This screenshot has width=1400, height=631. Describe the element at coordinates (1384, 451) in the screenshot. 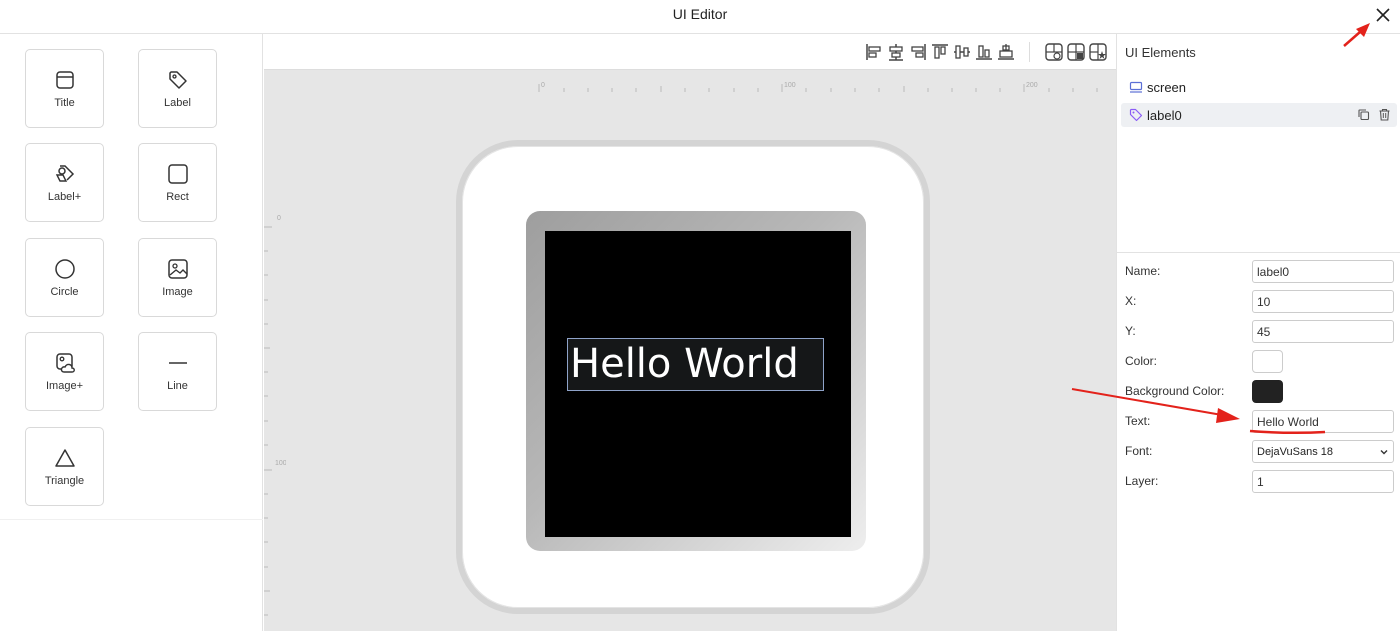

I see `chevron-down-icon` at that location.